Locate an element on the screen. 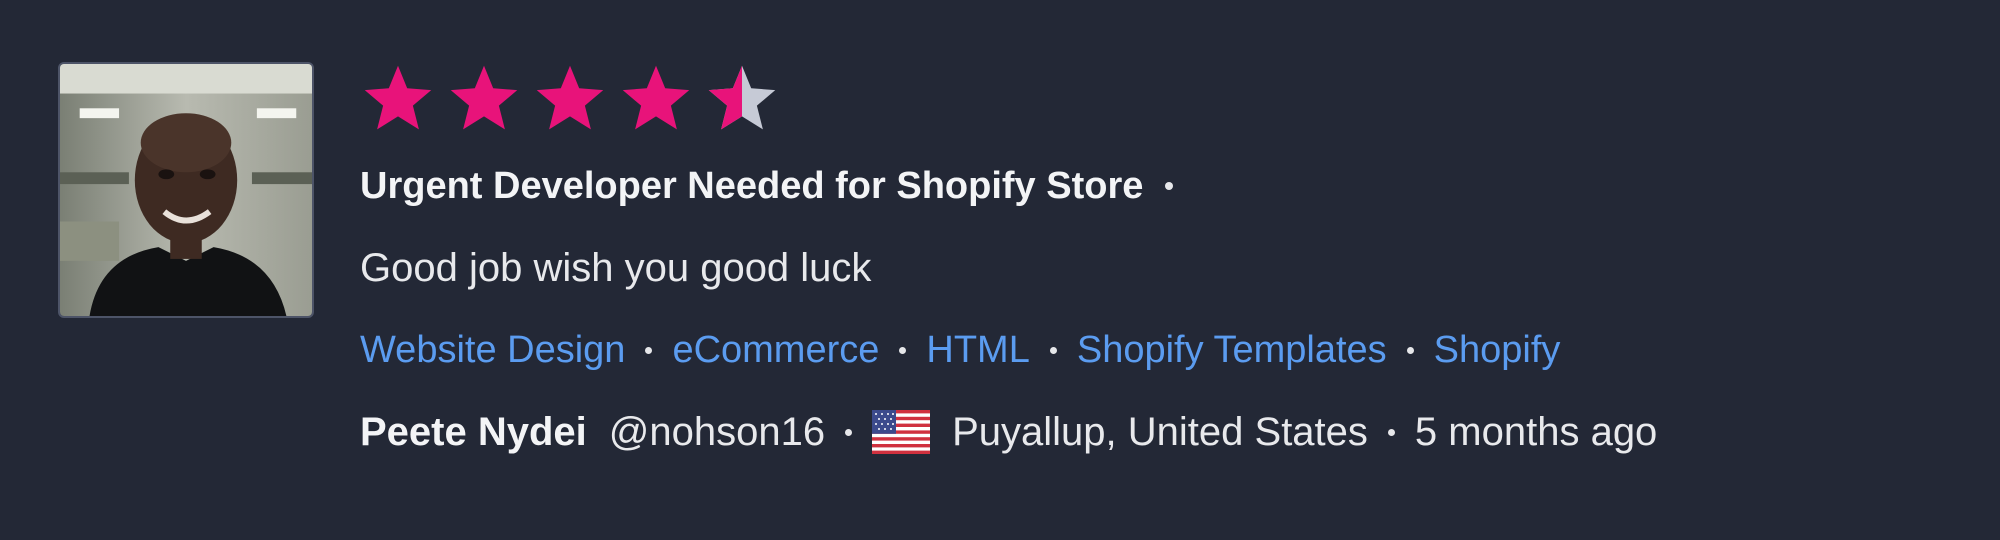 Image resolution: width=2000 pixels, height=540 pixels. star-half-icon is located at coordinates (742, 97).